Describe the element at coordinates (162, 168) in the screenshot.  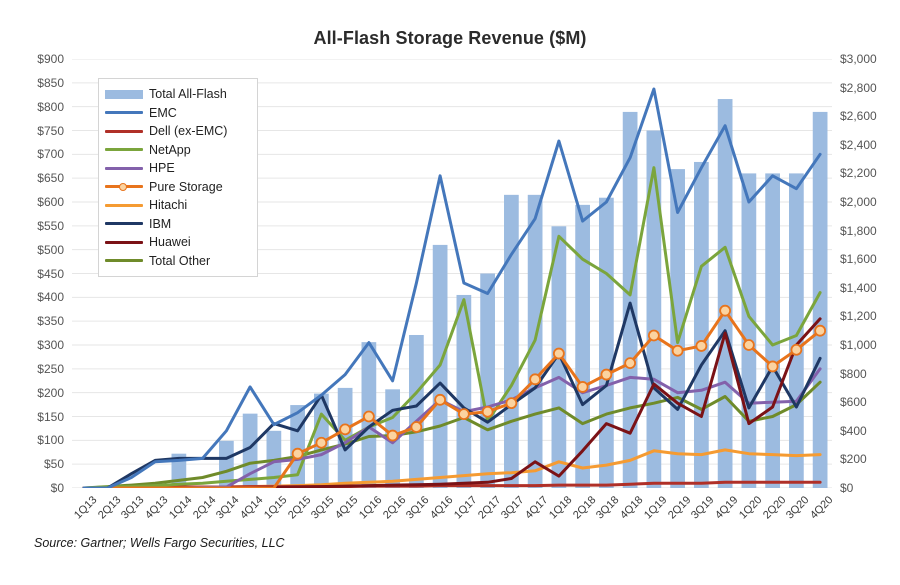
I see `legend-item-label: HPE` at that location.